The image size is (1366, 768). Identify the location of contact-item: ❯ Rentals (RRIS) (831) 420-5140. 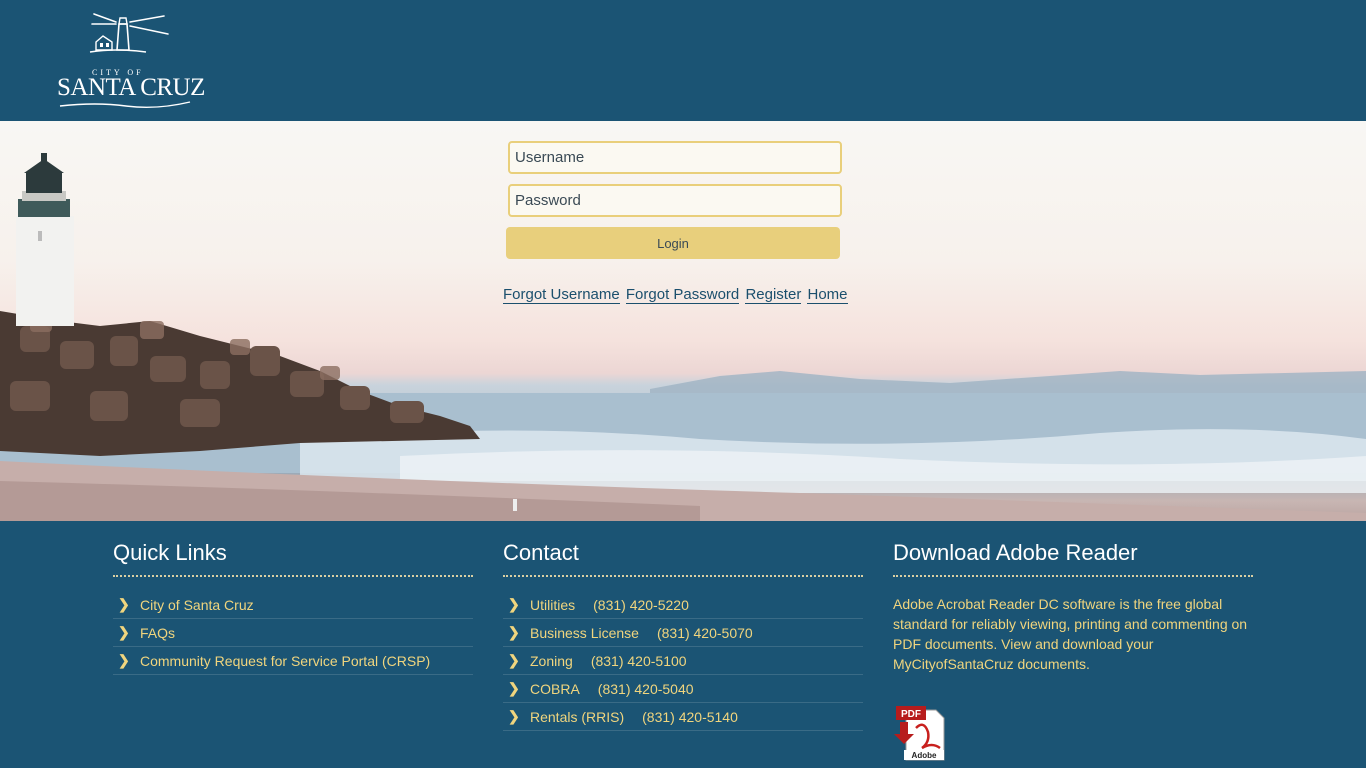
(683, 717).